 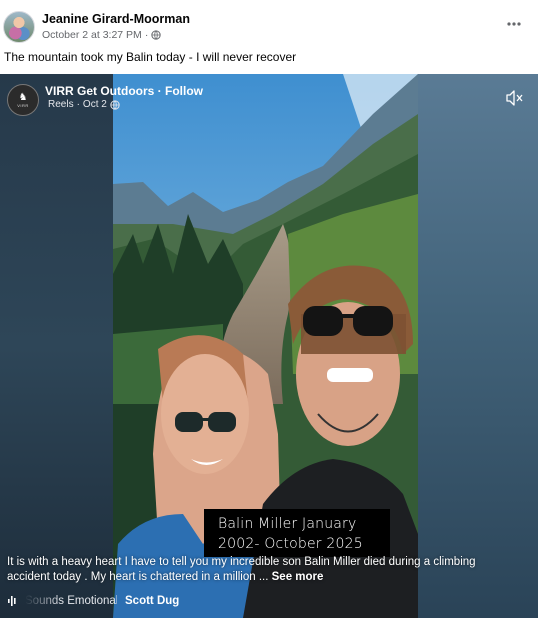 What do you see at coordinates (297, 533) in the screenshot?
I see `memorial-name-card: Balin Miller January 2002- October 2025` at bounding box center [297, 533].